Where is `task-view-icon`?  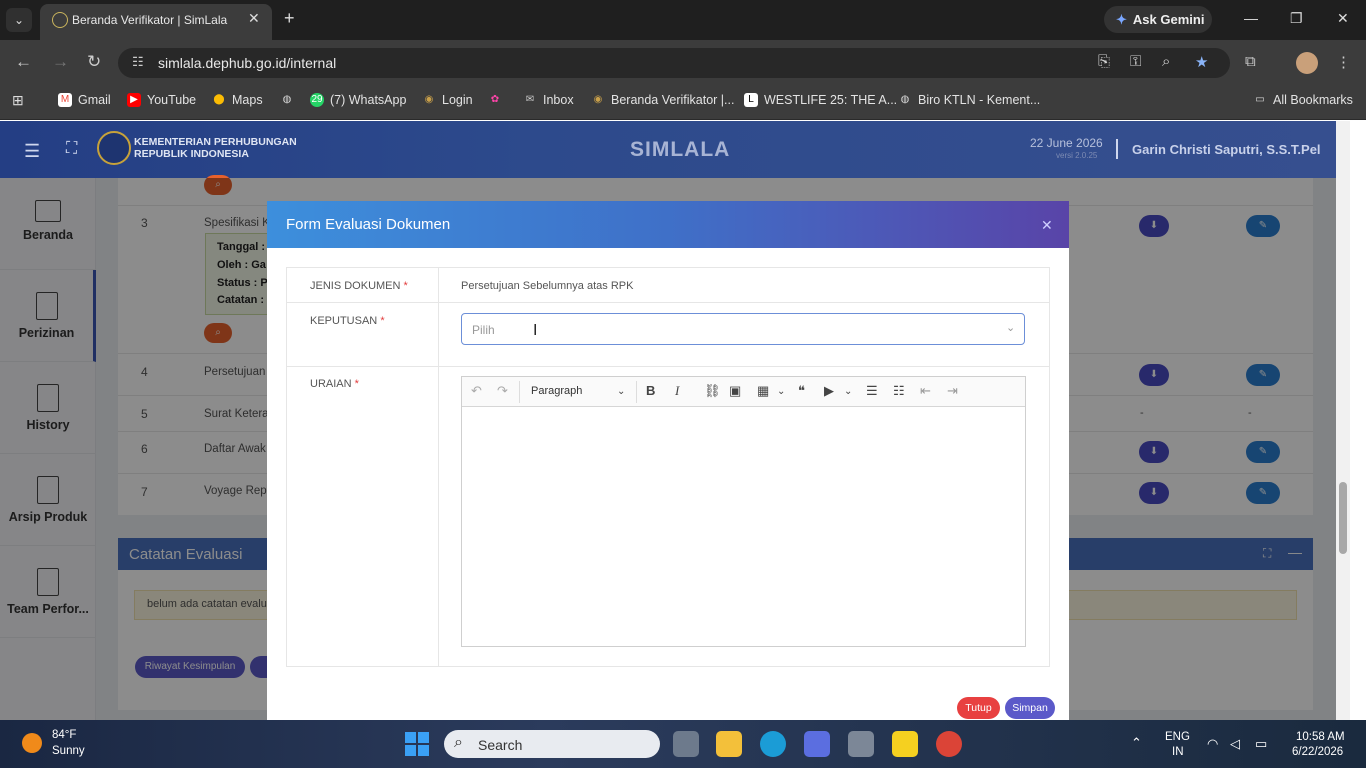
task-view-icon is located at coordinates (686, 744).